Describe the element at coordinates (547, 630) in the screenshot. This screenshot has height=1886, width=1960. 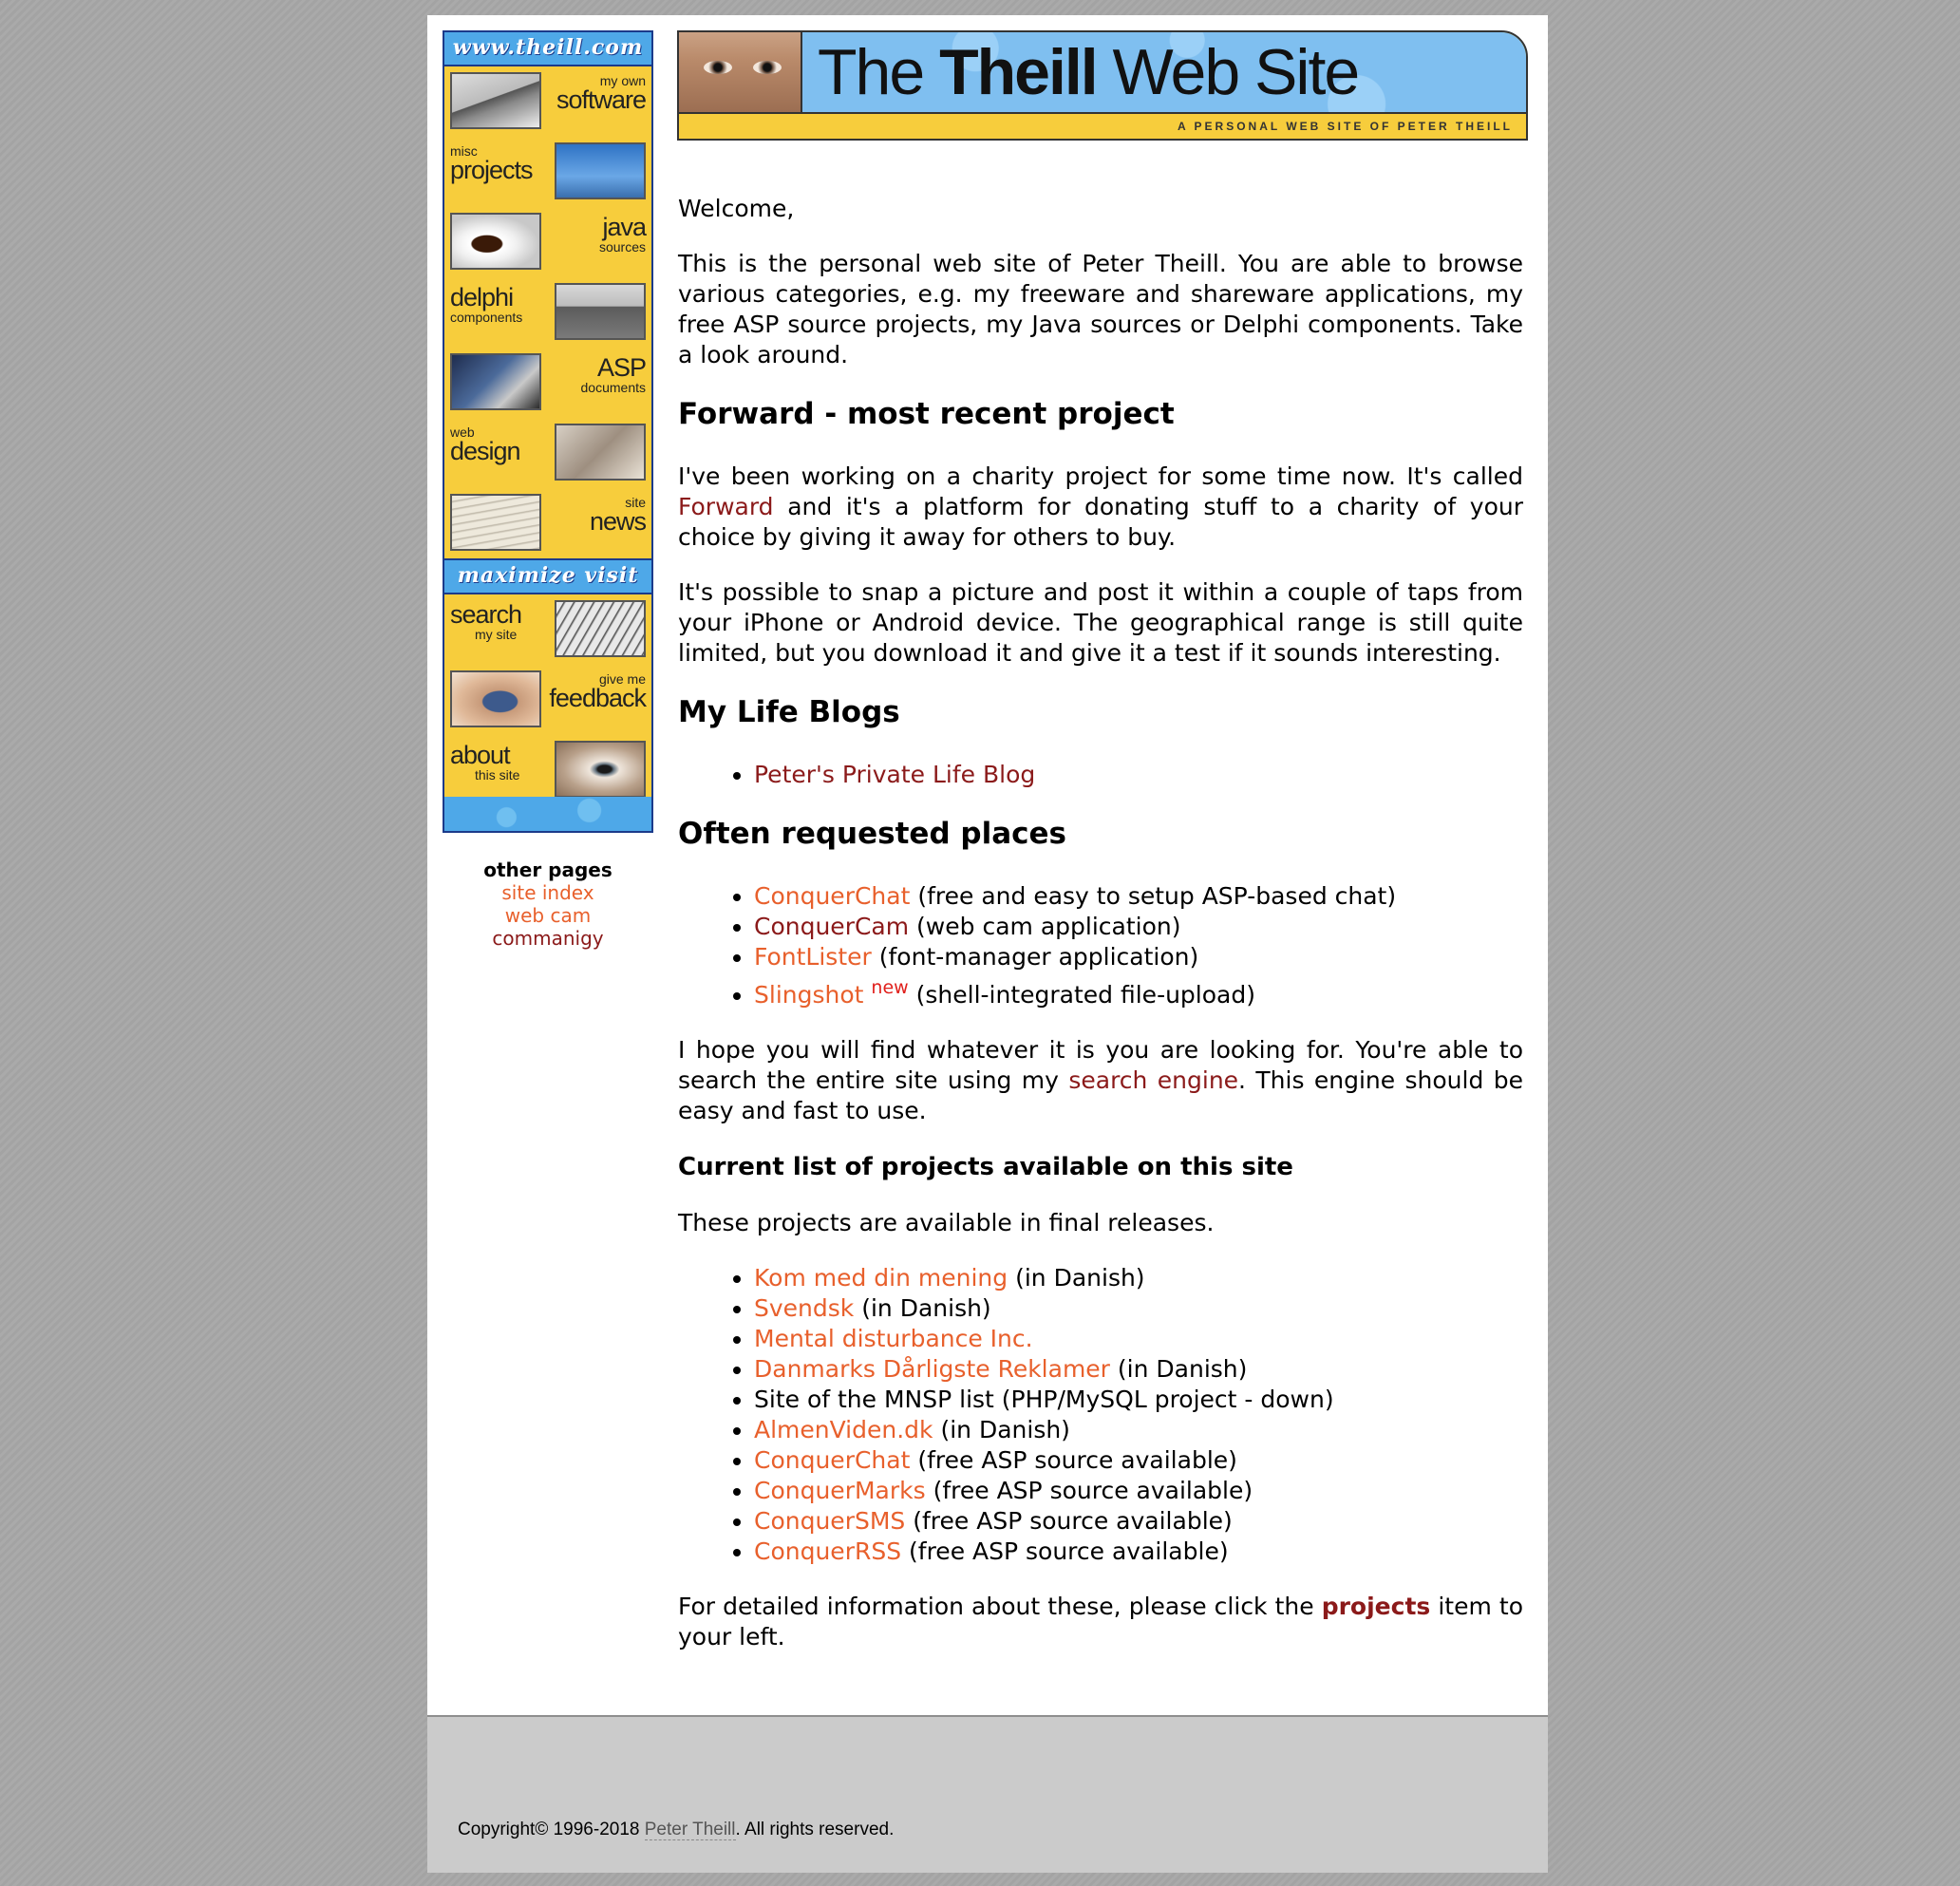
I see `nav-item-search: search my site` at that location.